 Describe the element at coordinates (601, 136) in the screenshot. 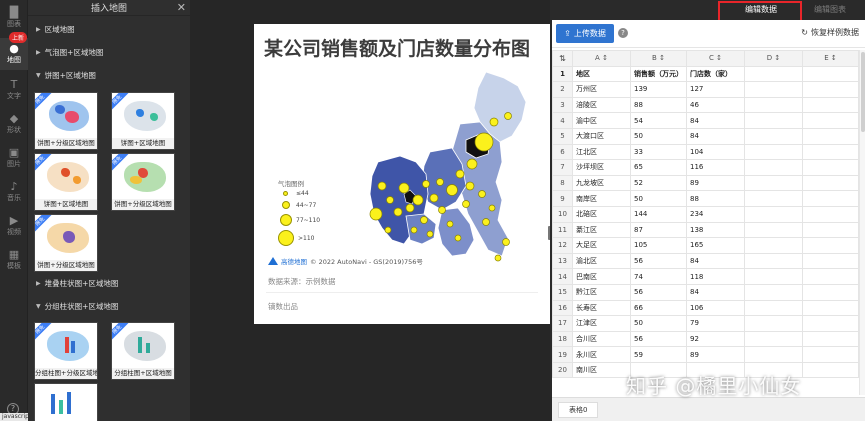

I see `table-cell: 大渡口区` at that location.